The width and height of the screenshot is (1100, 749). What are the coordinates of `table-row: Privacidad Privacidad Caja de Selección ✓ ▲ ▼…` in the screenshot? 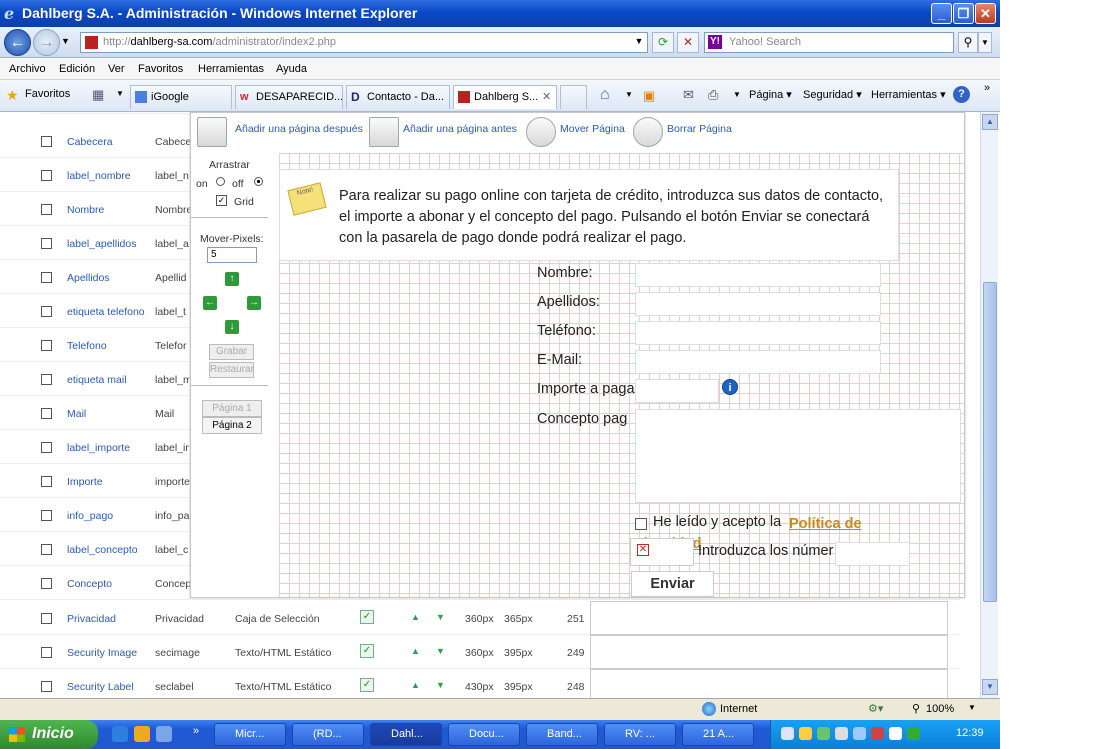 It's located at (480, 618).